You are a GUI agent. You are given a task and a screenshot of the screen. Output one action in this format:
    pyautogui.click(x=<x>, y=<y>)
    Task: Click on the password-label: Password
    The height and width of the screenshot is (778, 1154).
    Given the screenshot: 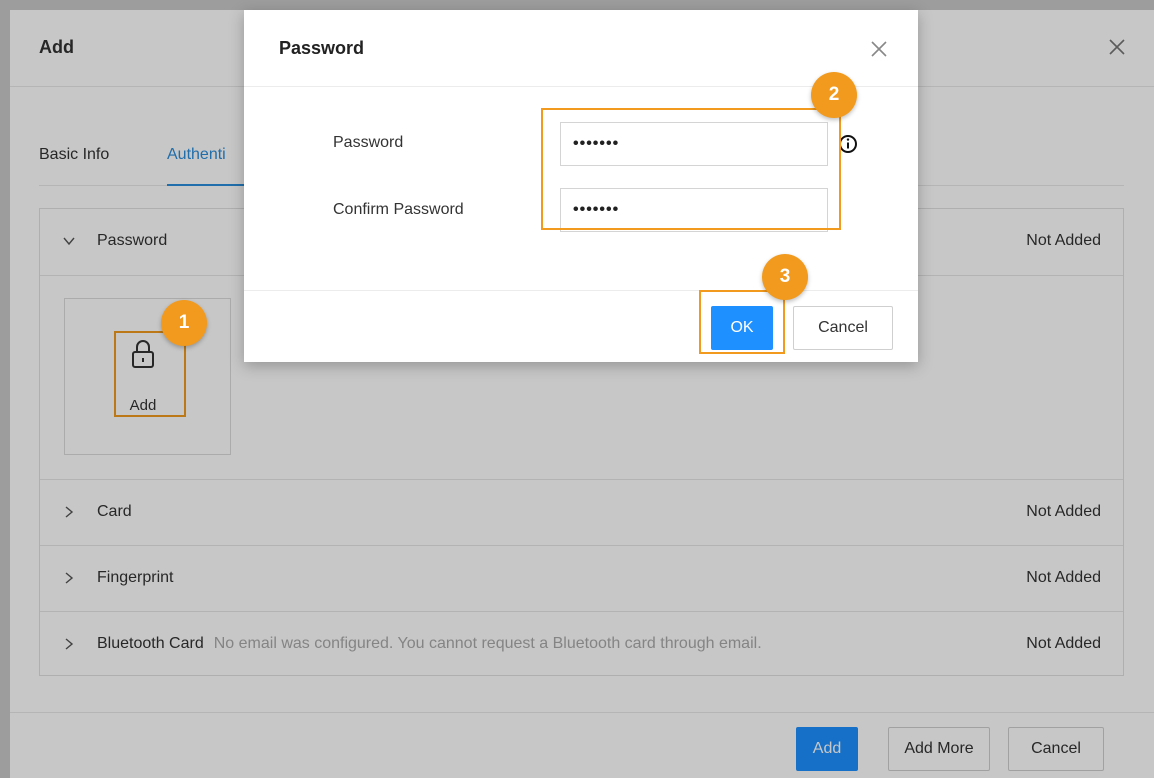 What is the action you would take?
    pyautogui.click(x=368, y=142)
    